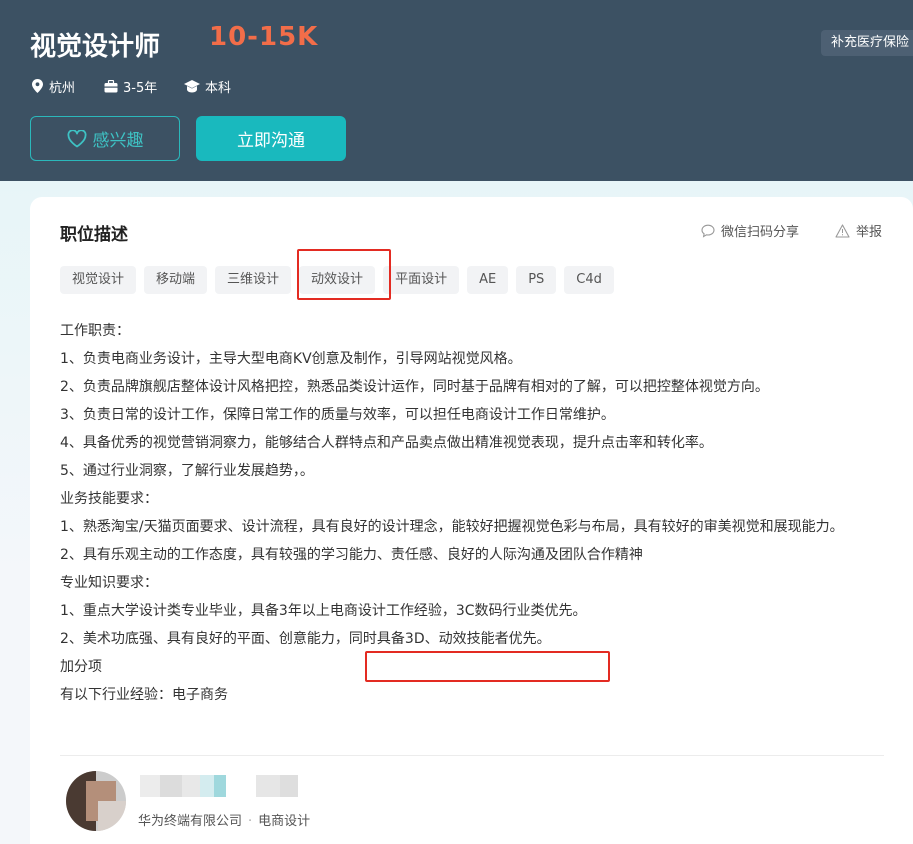 This screenshot has width=913, height=844. I want to click on skill-tag: AE, so click(488, 280).